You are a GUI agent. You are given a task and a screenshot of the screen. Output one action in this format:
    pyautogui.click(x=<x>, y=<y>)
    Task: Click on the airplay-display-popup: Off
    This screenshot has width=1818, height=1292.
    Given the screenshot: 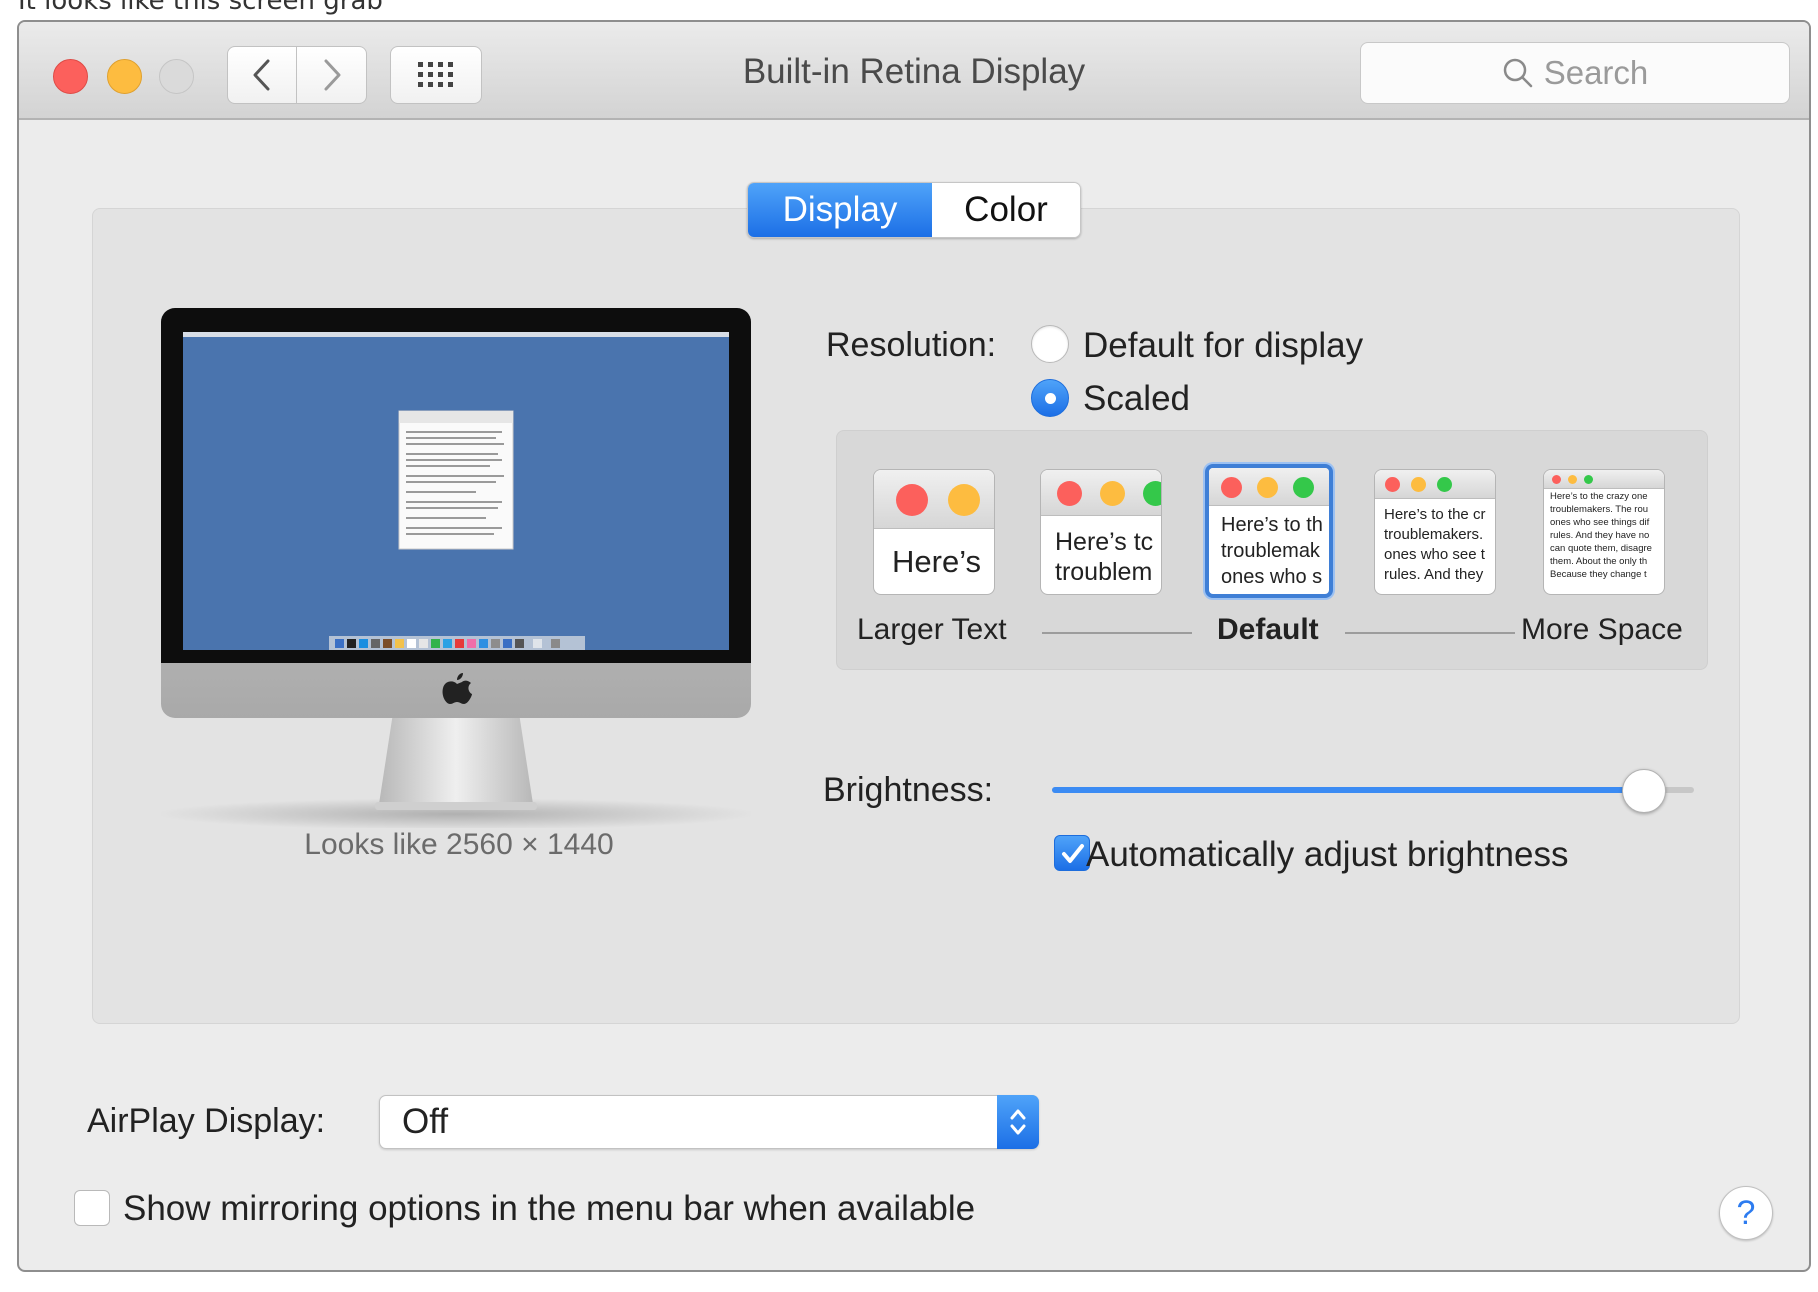 What is the action you would take?
    pyautogui.click(x=709, y=1122)
    